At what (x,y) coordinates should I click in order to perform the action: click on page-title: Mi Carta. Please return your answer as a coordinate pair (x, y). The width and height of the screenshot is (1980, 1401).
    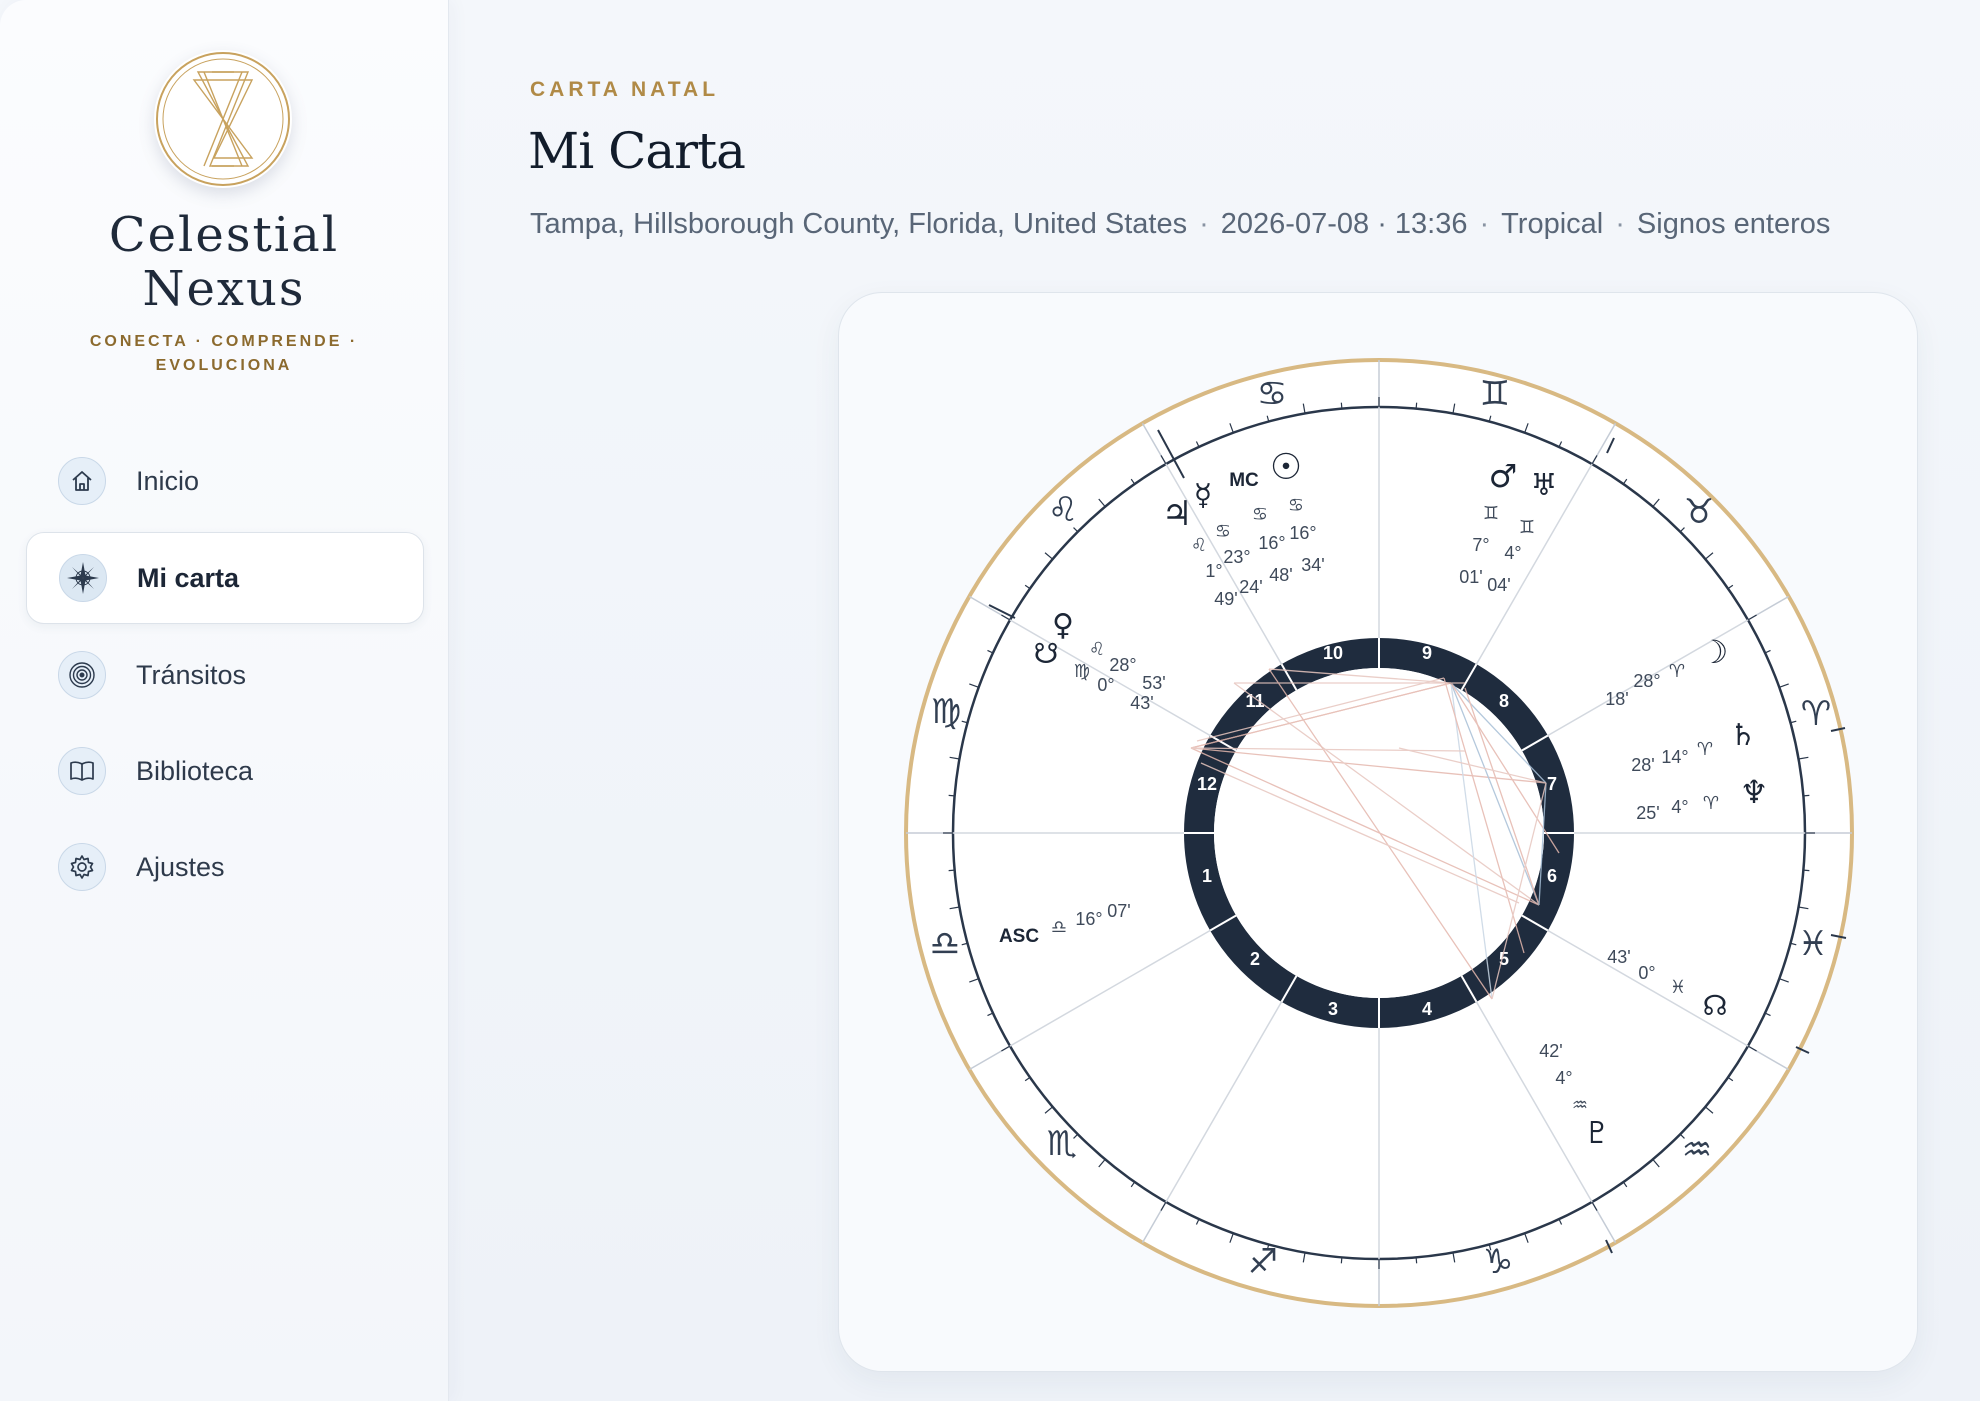
    Looking at the image, I should click on (637, 151).